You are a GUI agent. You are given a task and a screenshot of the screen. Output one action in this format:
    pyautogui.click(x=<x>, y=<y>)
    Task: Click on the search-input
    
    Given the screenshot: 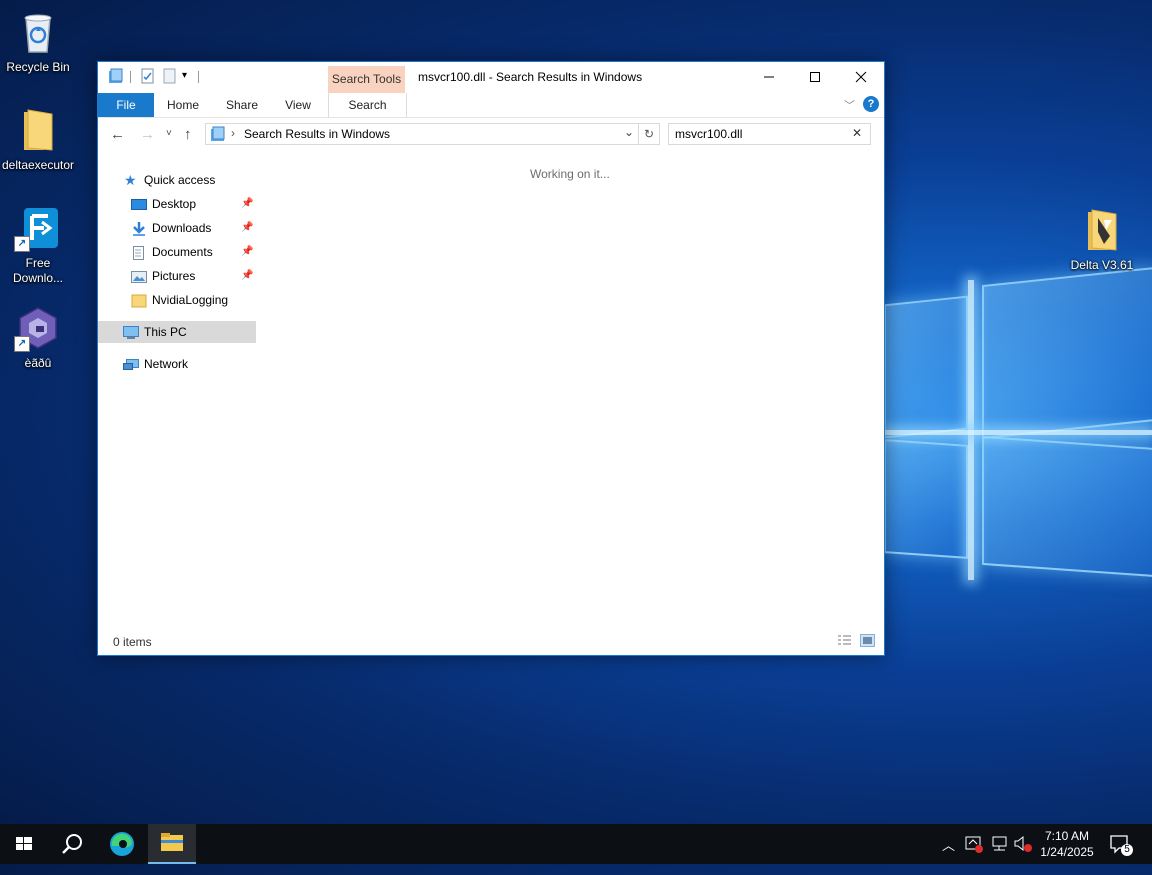 What is the action you would take?
    pyautogui.click(x=760, y=134)
    